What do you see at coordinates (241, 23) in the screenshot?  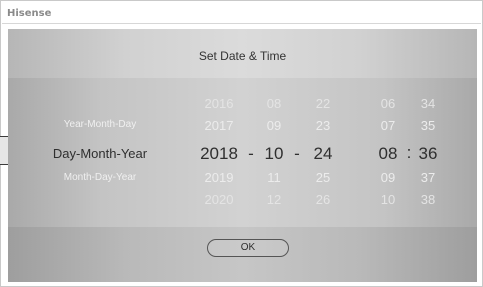 I see `top-divider` at bounding box center [241, 23].